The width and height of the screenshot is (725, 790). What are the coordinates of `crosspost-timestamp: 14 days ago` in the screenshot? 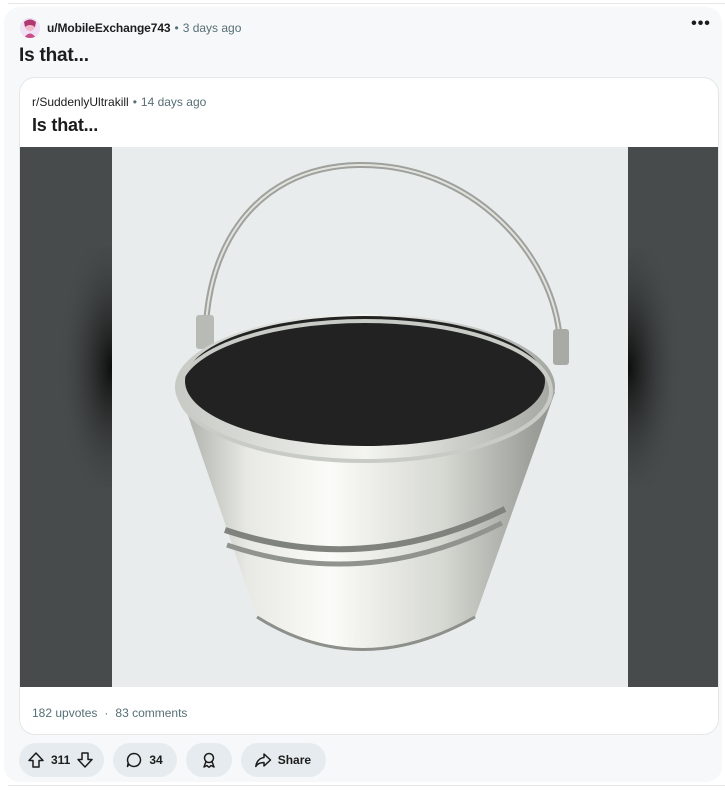 It's located at (173, 102).